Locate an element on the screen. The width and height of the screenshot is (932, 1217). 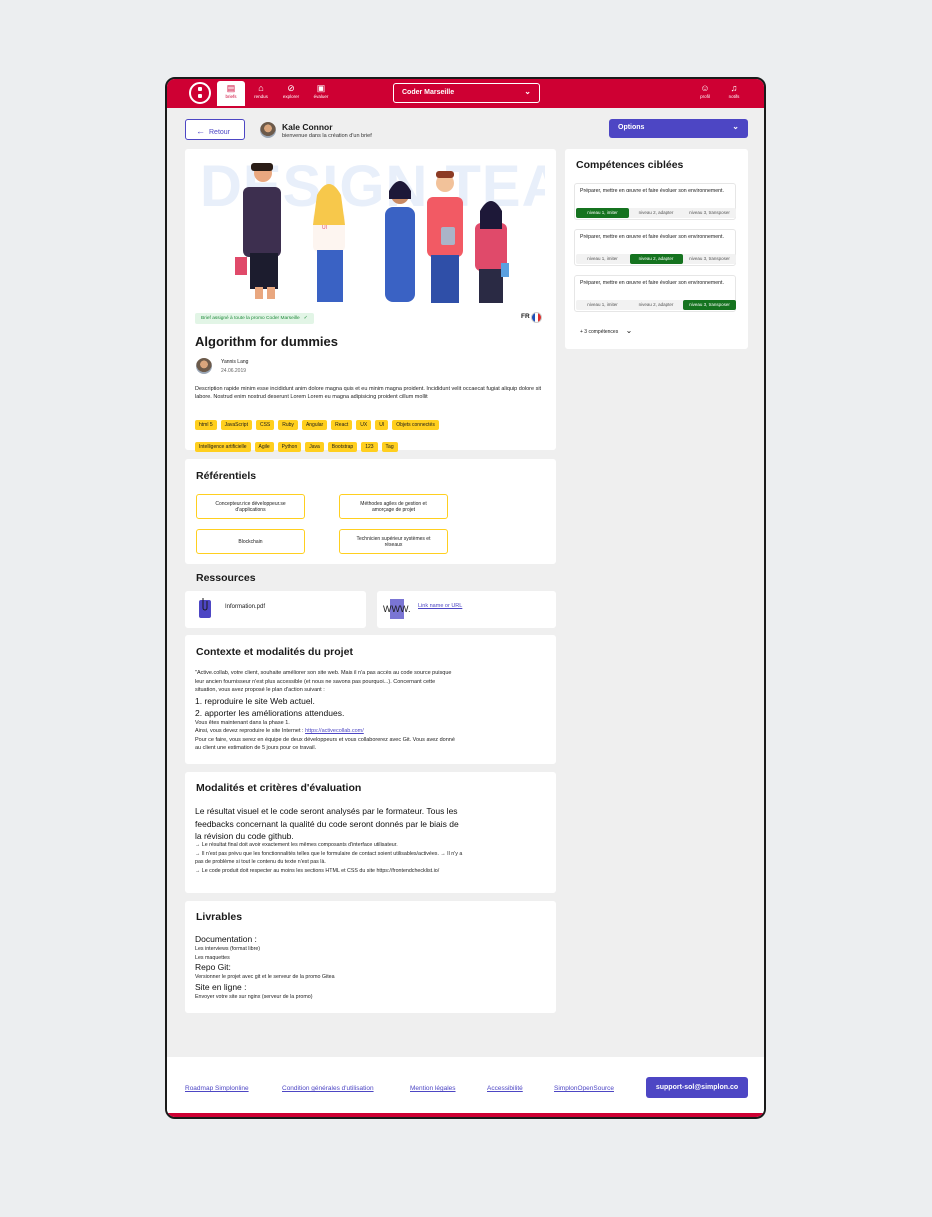
footer-link-cgu: Condition générales d'utilisation is located at coordinates (328, 1088).